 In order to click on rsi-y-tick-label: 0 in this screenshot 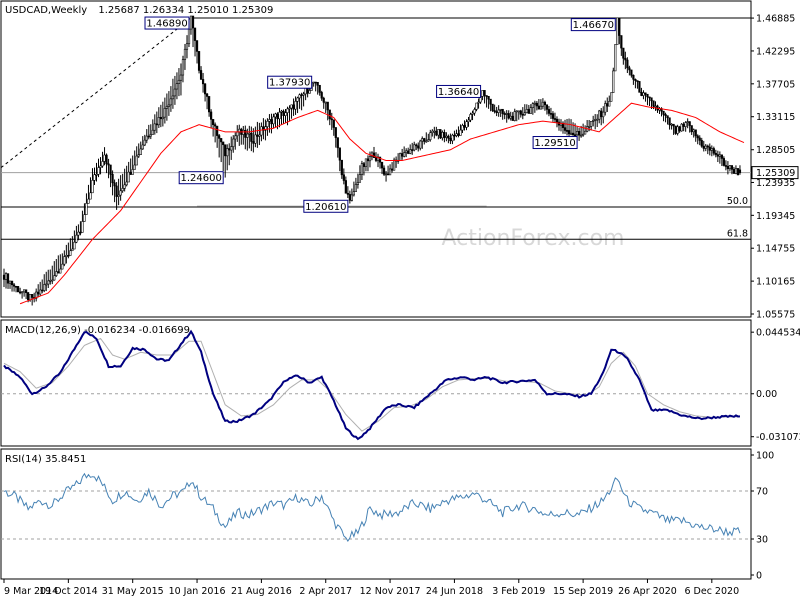, I will do `click(759, 576)`.